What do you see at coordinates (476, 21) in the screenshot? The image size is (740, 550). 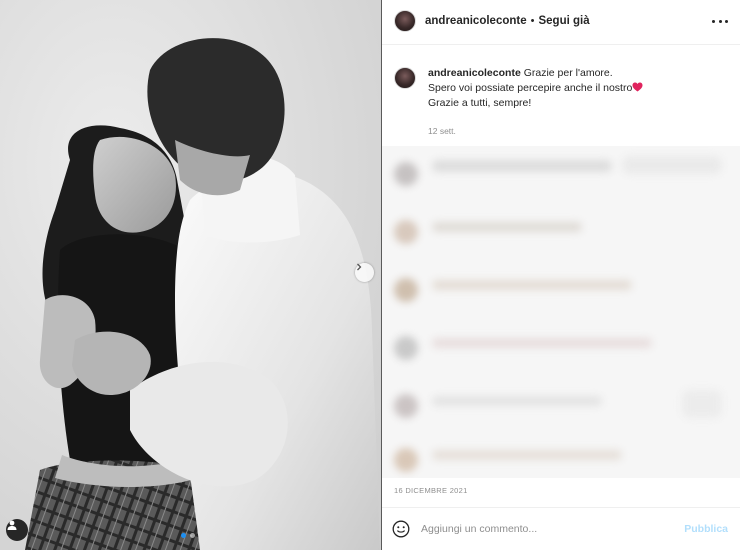 I see `author-username: andreanicoleconte` at bounding box center [476, 21].